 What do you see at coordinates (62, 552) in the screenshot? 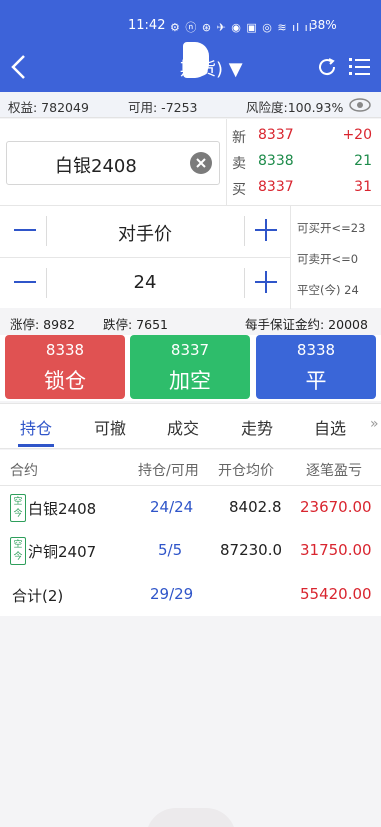
I see `row-contract: 沪铜2407` at bounding box center [62, 552].